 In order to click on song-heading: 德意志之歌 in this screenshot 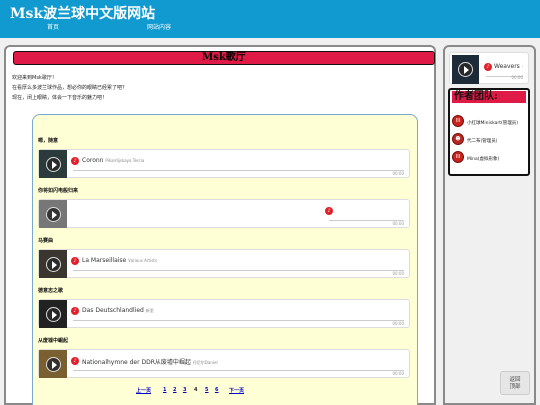, I will do `click(51, 291)`.